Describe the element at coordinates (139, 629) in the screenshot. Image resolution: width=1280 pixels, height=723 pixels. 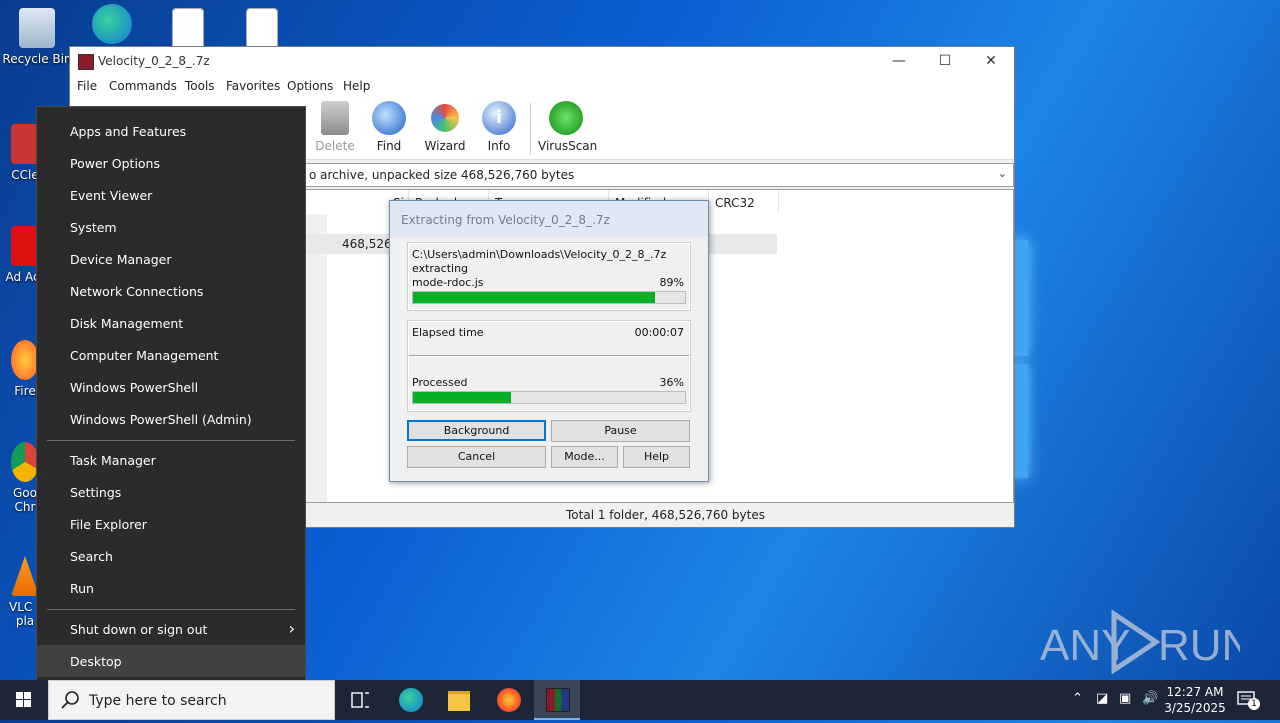
I see `menu-item-label: Shut down or sign out` at that location.